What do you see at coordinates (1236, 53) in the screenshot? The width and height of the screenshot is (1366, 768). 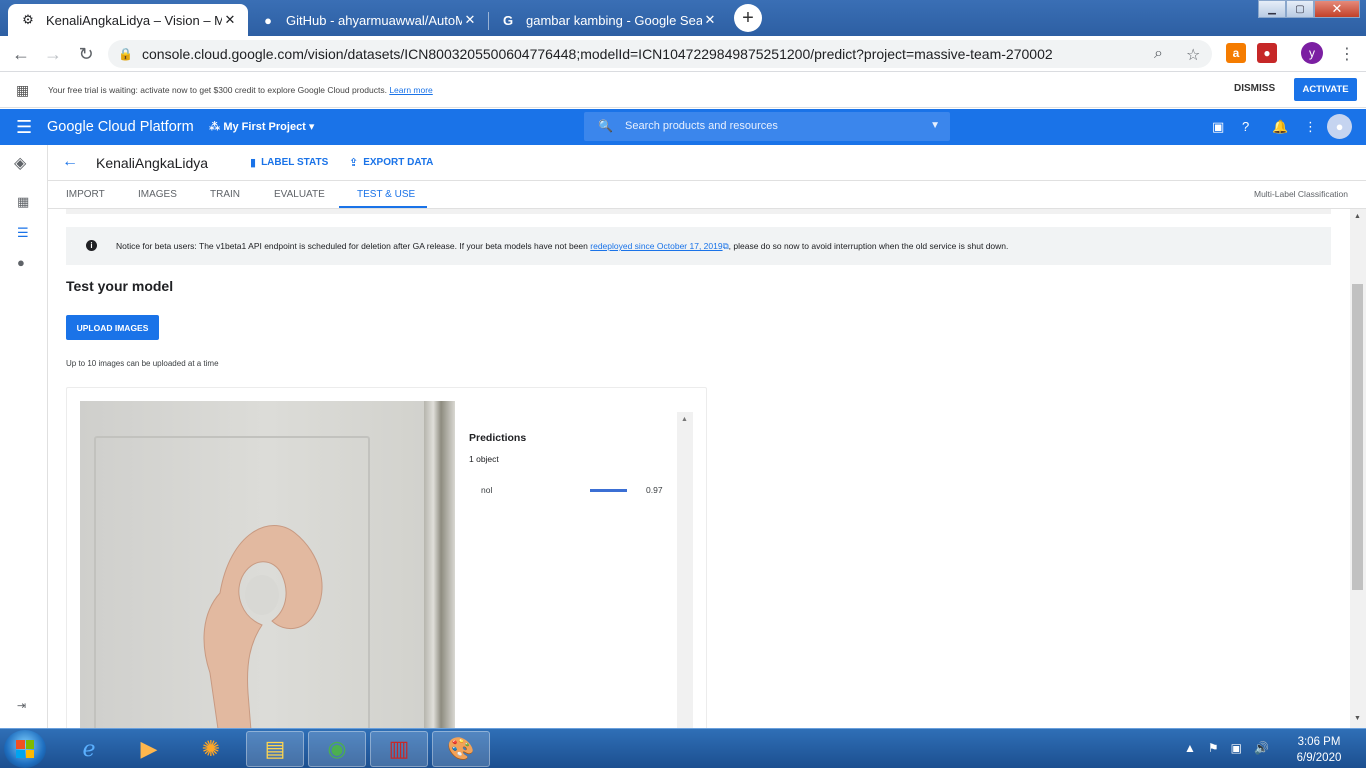 I see `extension-icon: a` at bounding box center [1236, 53].